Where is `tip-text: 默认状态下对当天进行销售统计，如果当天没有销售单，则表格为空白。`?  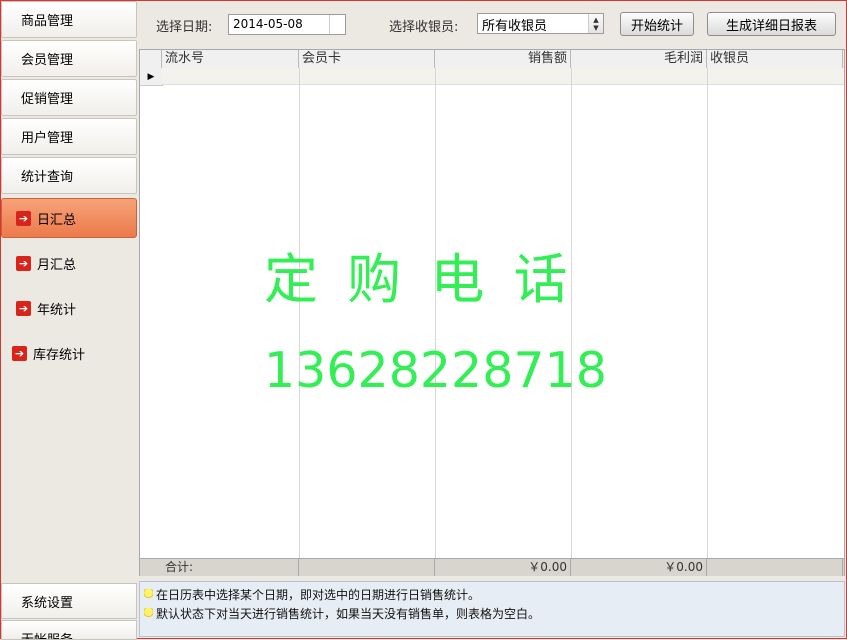
tip-text: 默认状态下对当天进行销售统计，如果当天没有销售单，则表格为空白。 is located at coordinates (348, 614).